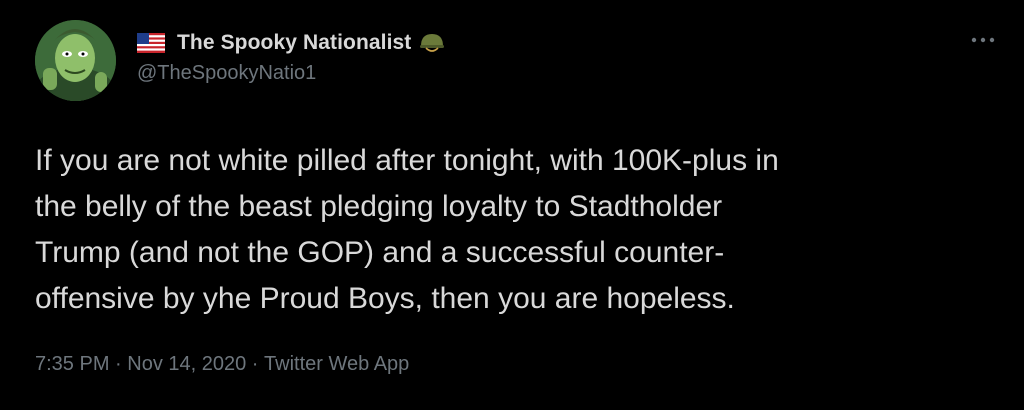  What do you see at coordinates (186, 364) in the screenshot?
I see `tweet-date: Nov 14, 2020` at bounding box center [186, 364].